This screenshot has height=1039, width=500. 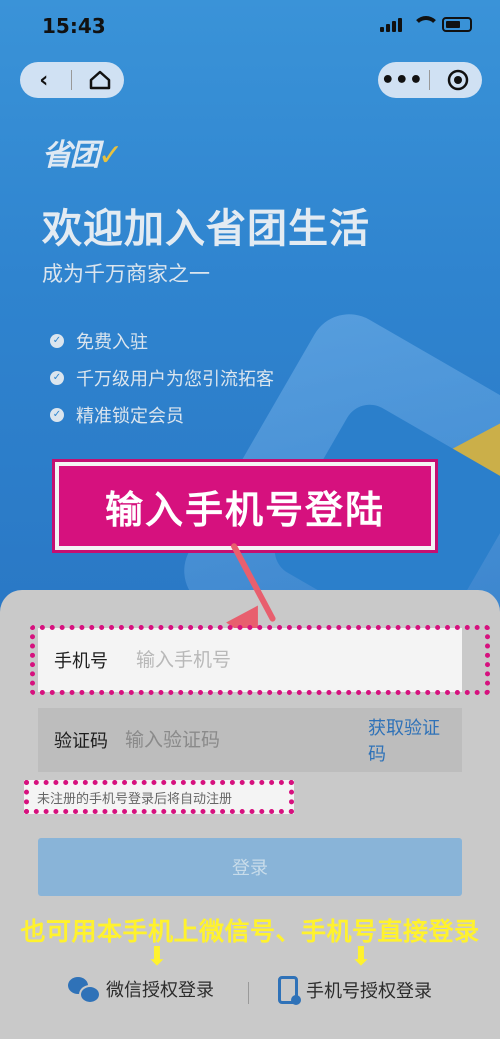 What do you see at coordinates (250, 26) in the screenshot?
I see `status-bar: 15:43` at bounding box center [250, 26].